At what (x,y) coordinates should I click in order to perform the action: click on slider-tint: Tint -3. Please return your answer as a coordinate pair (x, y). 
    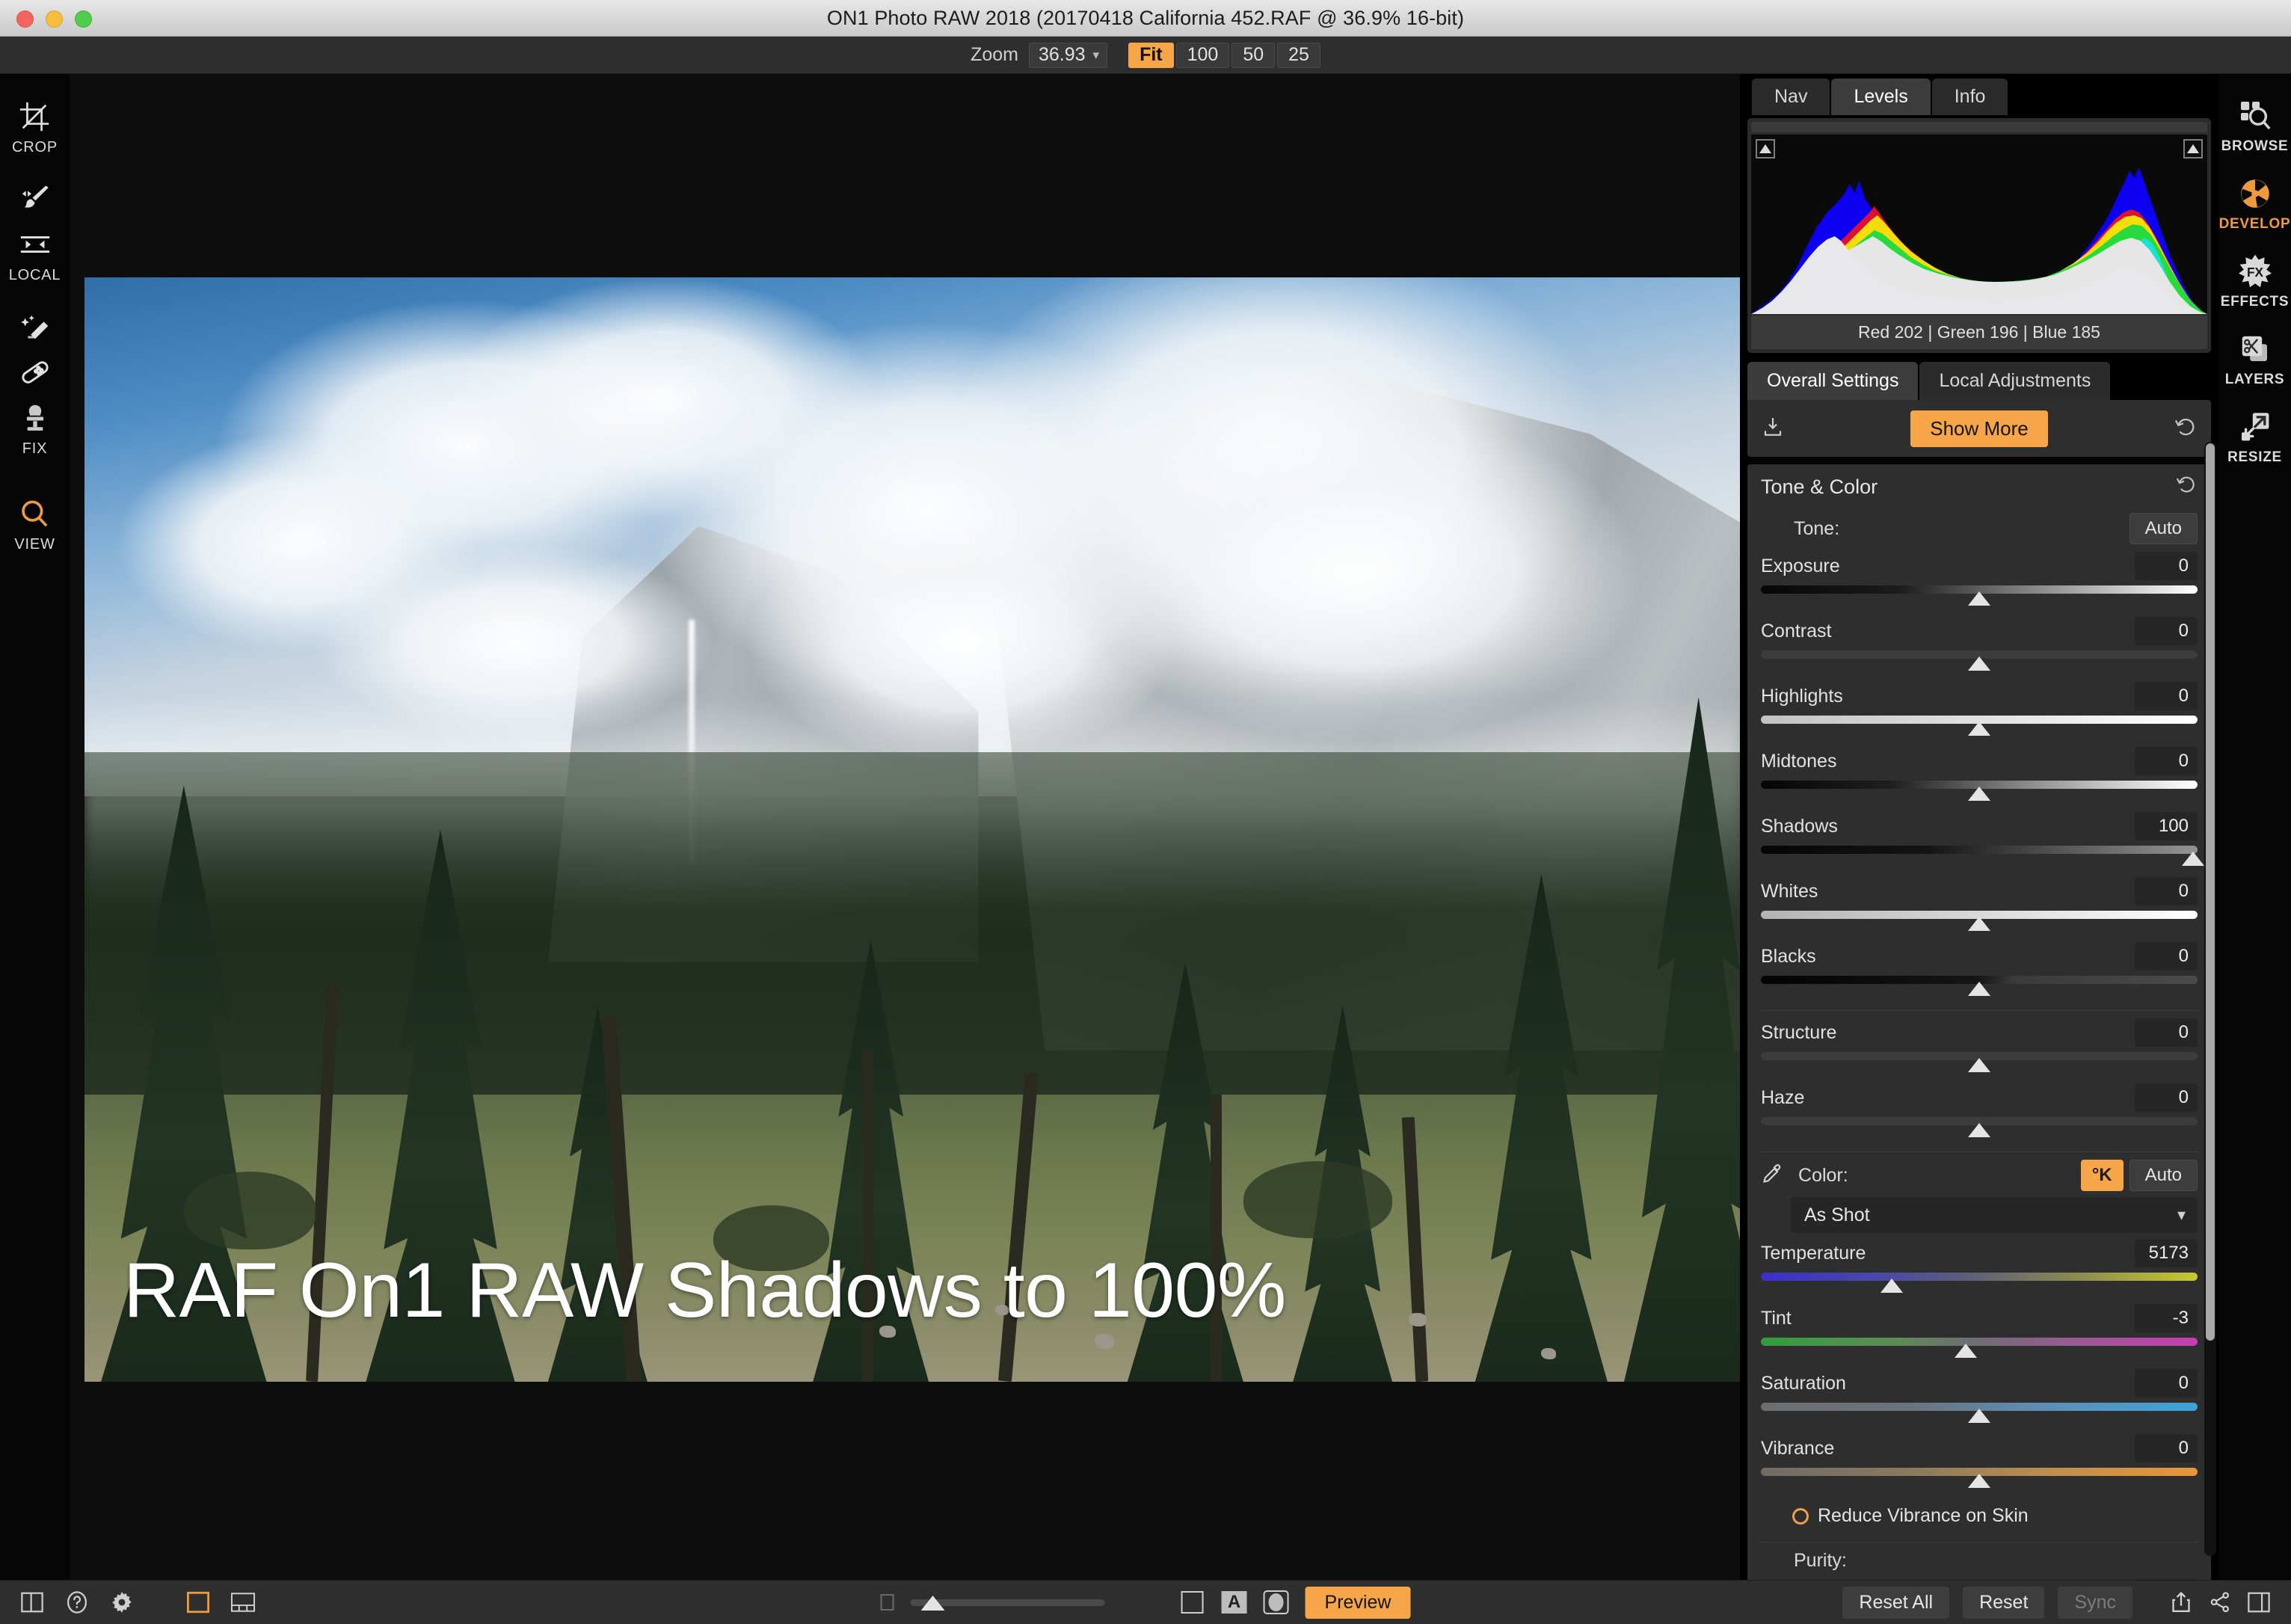
    Looking at the image, I should click on (1979, 1332).